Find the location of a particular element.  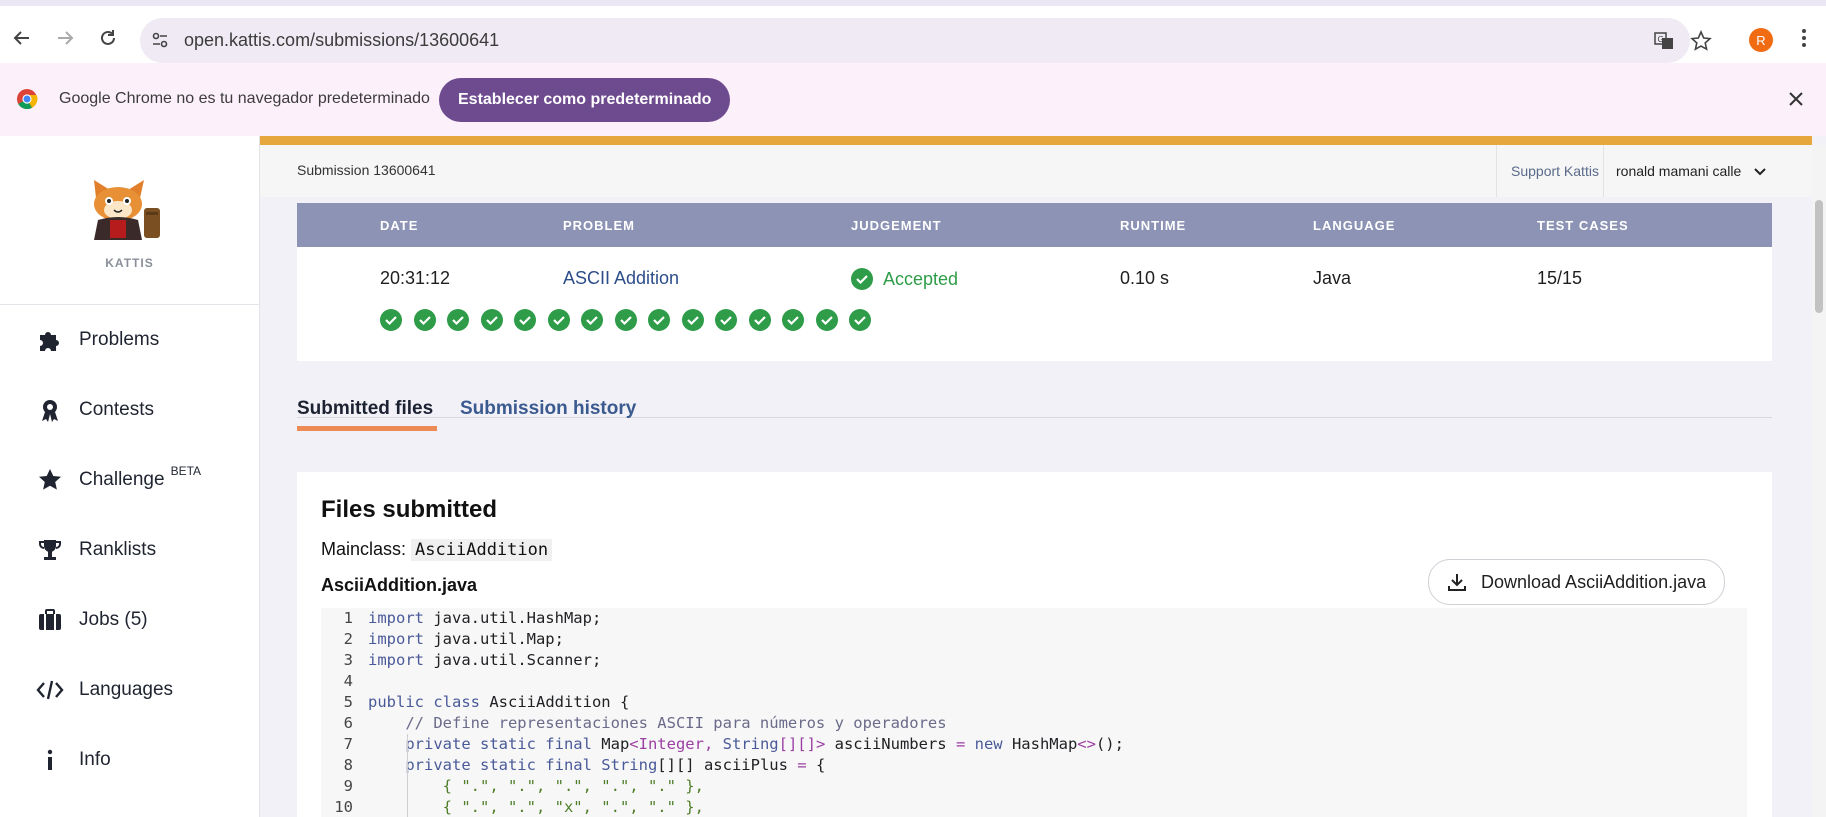

tab-submission-history: Submission history is located at coordinates (548, 409).